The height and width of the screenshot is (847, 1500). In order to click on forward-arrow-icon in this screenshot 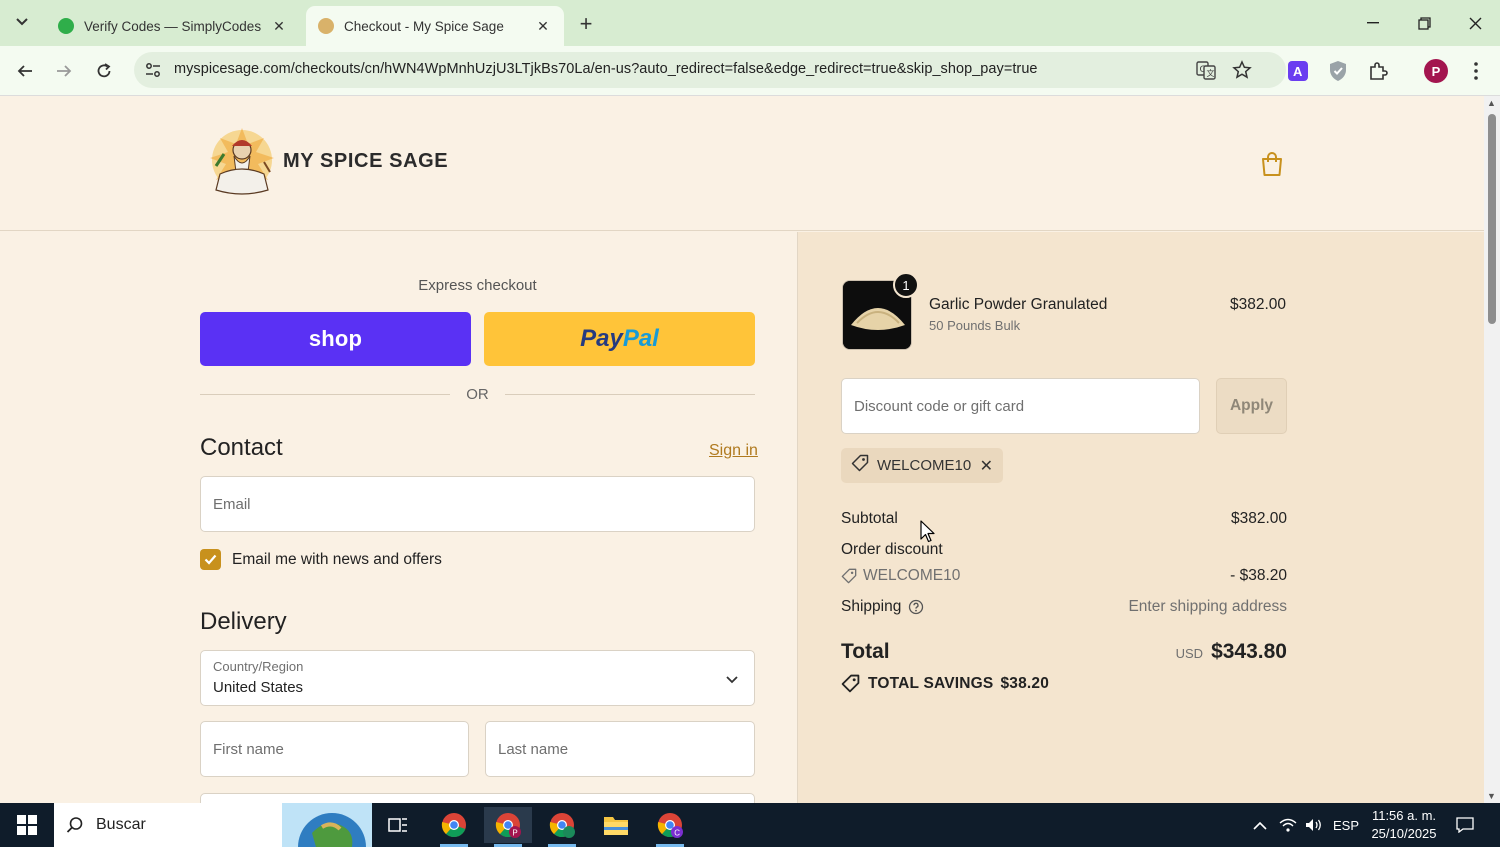, I will do `click(64, 71)`.